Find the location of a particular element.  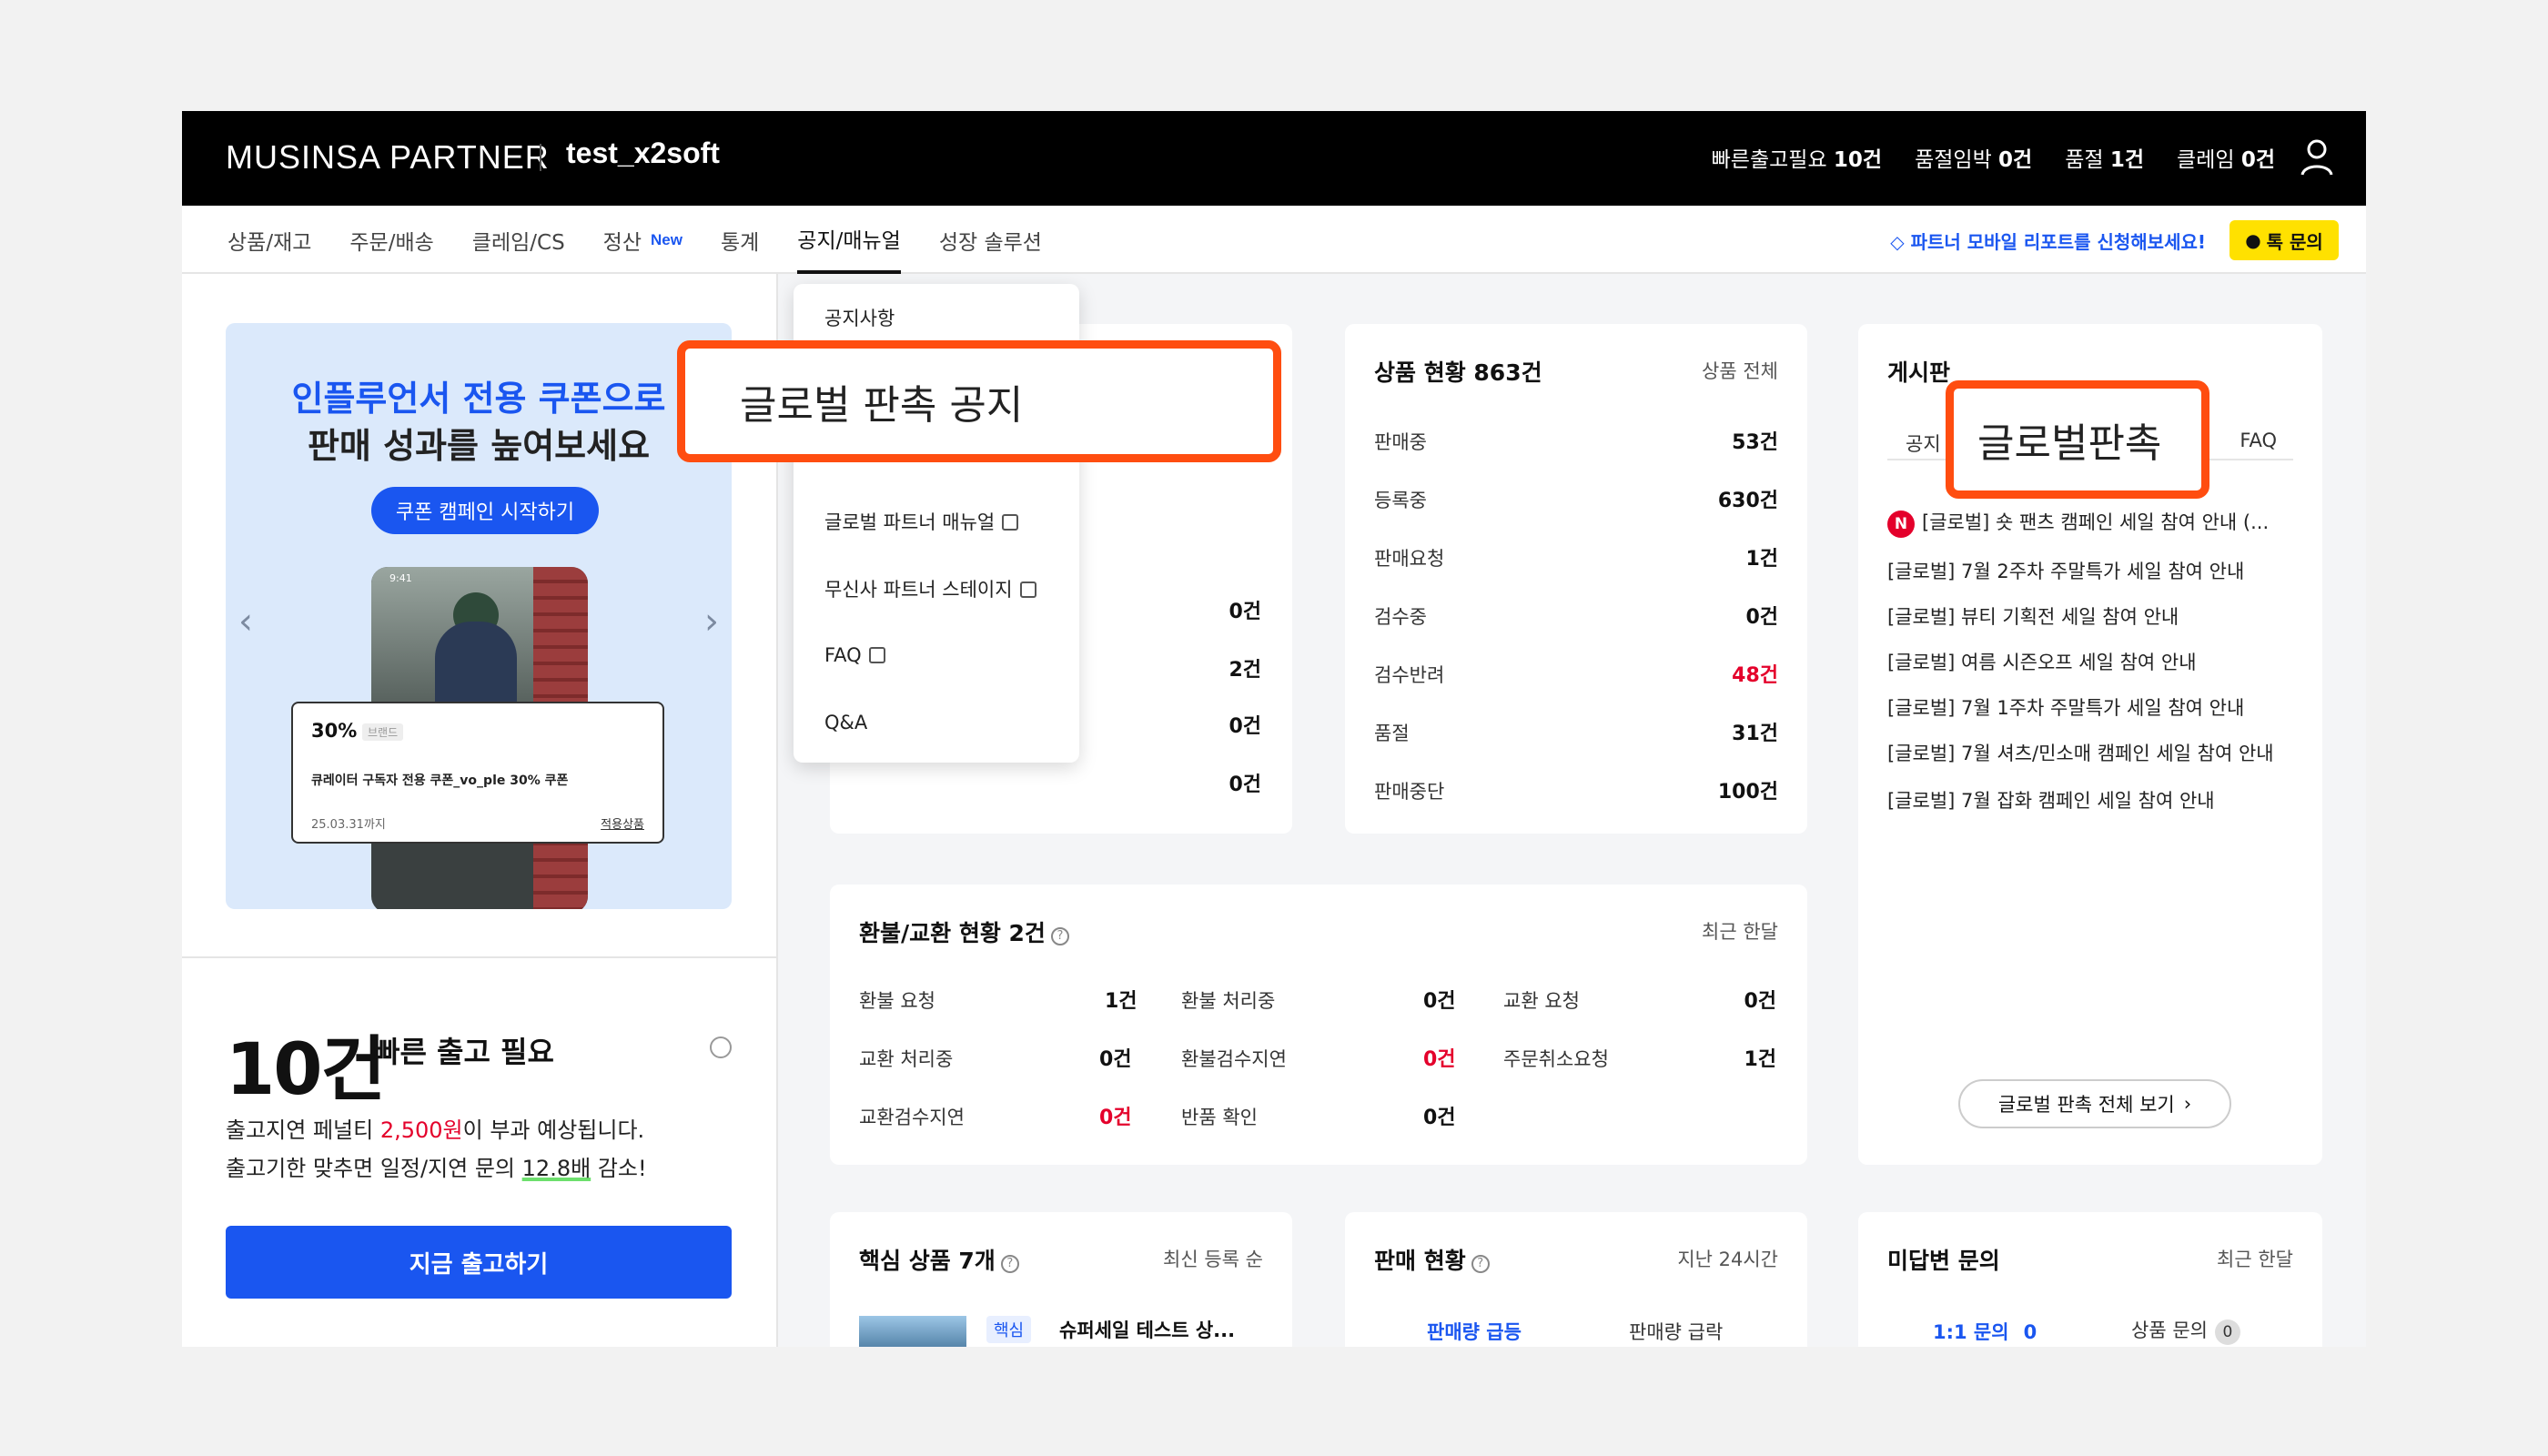

board-item: [글로벌] 7월 2주차 주말특가 세일 참여 안내 is located at coordinates (2065, 571).